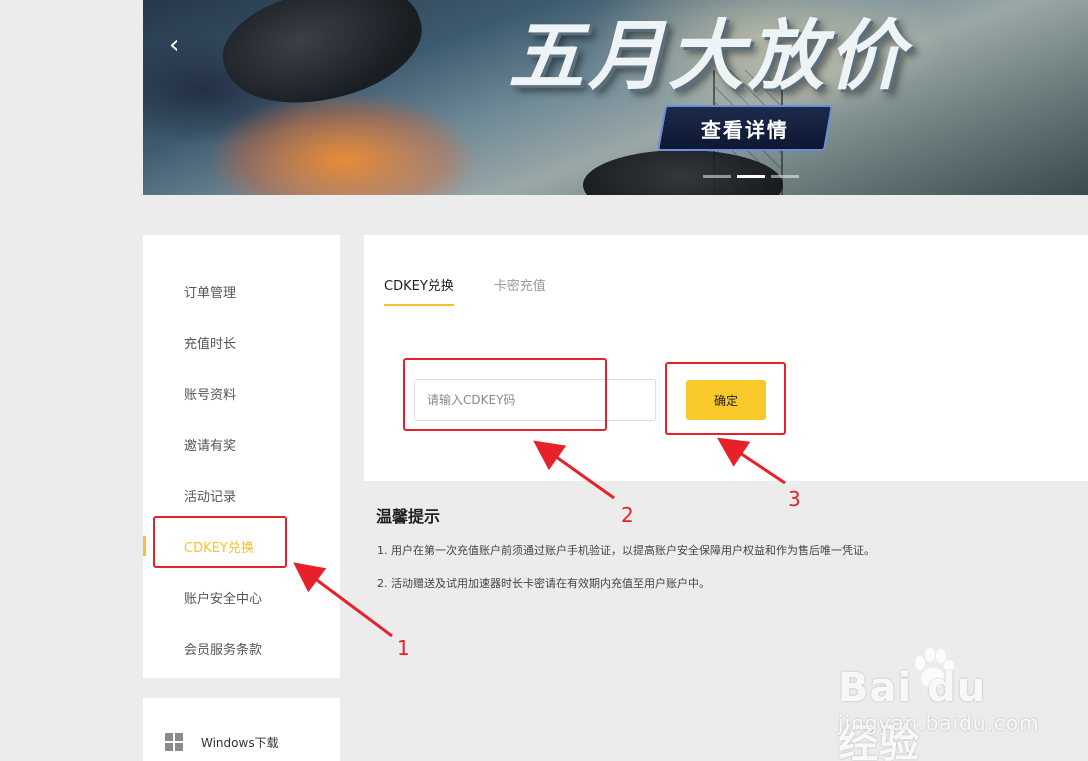 This screenshot has height=761, width=1088. What do you see at coordinates (241, 291) in the screenshot?
I see `sidebar-item-orders: 订单管理` at bounding box center [241, 291].